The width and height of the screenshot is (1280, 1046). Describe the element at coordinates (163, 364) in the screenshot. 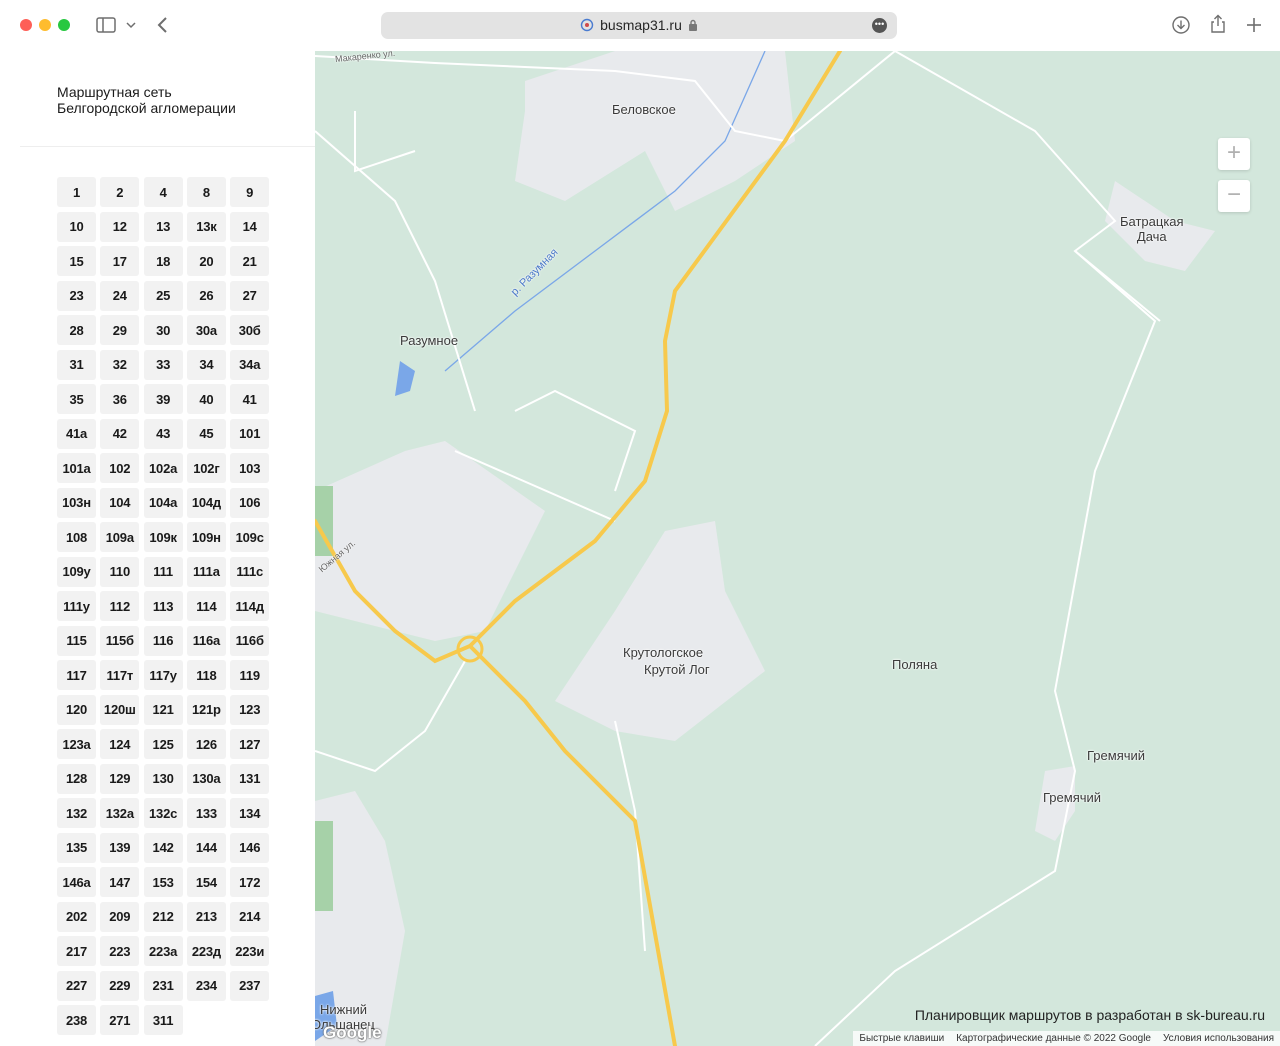

I see `route-button: 33` at that location.